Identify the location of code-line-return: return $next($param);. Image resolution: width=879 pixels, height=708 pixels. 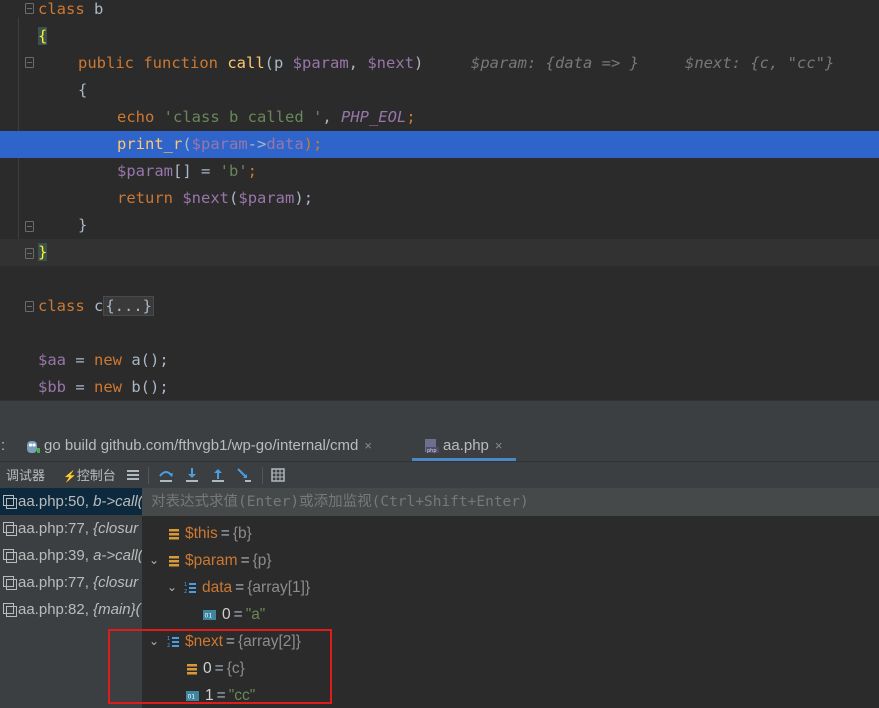
(439, 198).